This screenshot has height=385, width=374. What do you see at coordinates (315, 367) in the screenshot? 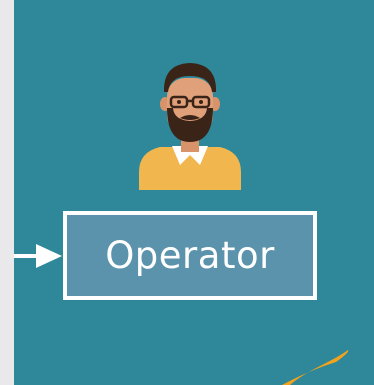
I see `partial-leaf-shape` at bounding box center [315, 367].